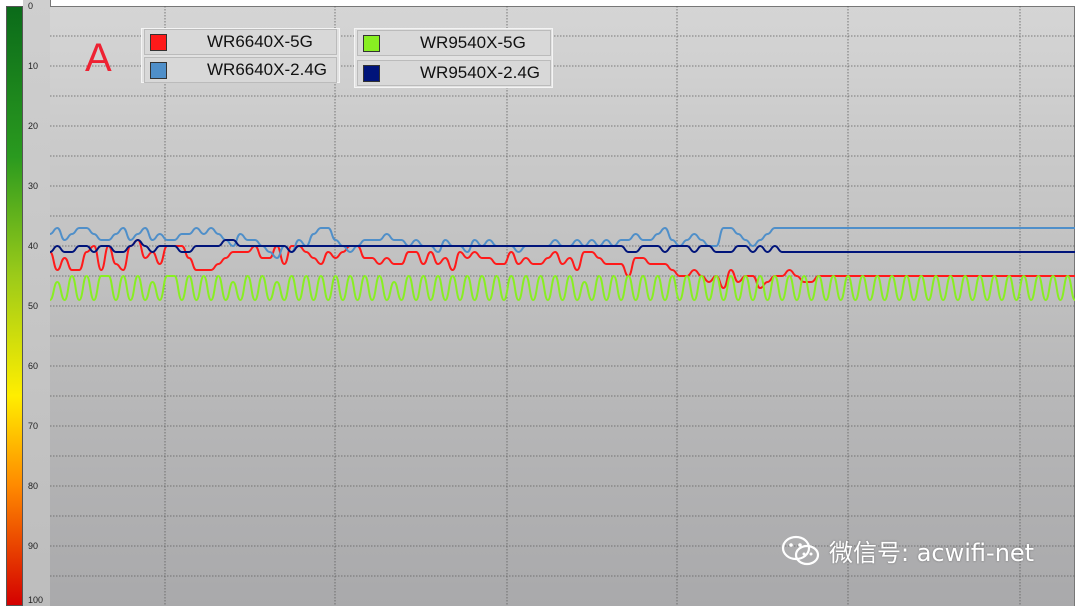 The image size is (1080, 606). What do you see at coordinates (371, 43) in the screenshot?
I see `legend-swatch-wr9540x-5g` at bounding box center [371, 43].